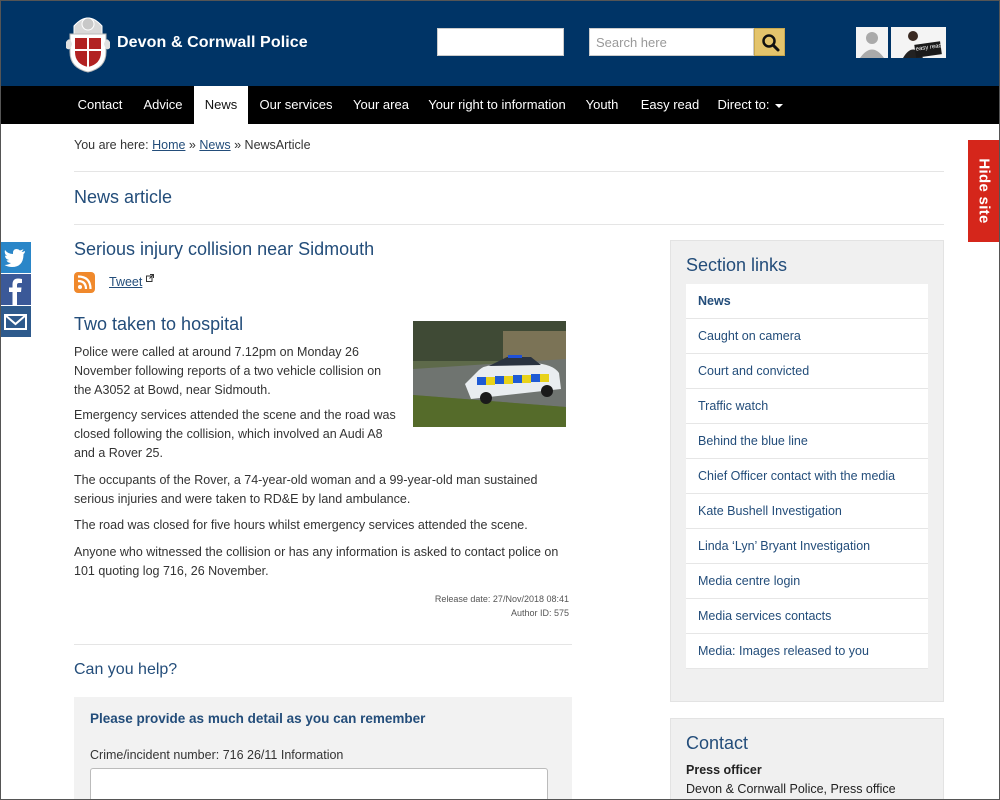 The image size is (1000, 800). What do you see at coordinates (163, 105) in the screenshot?
I see `nav-advice: Advice` at bounding box center [163, 105].